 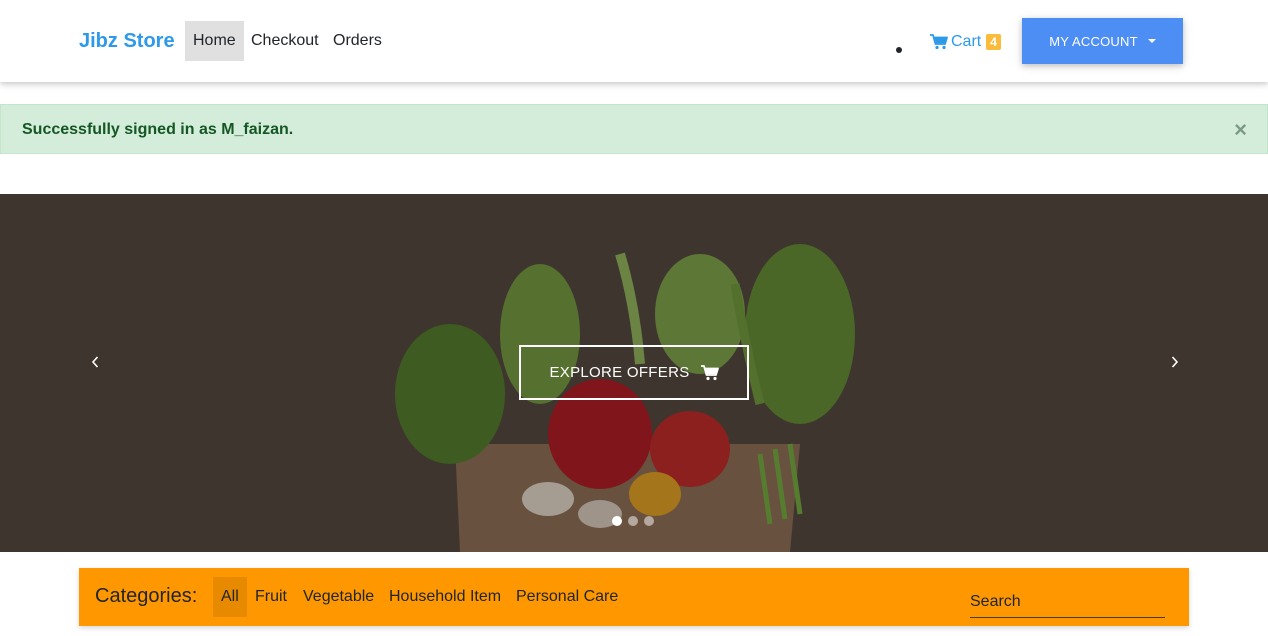 I want to click on cart-count-badge: 4, so click(x=993, y=42).